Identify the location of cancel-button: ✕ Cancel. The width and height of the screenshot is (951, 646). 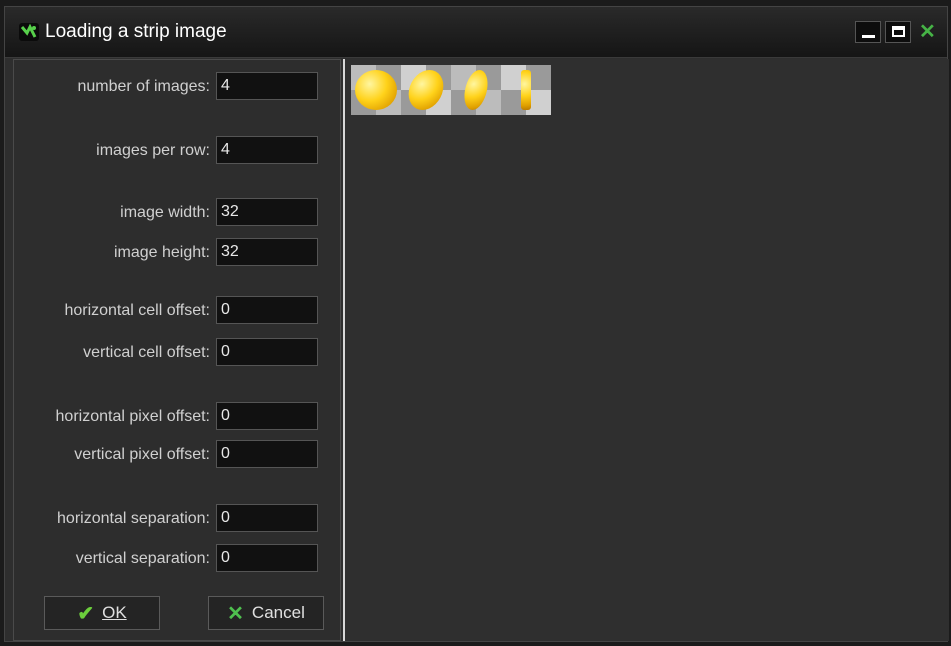
(266, 613).